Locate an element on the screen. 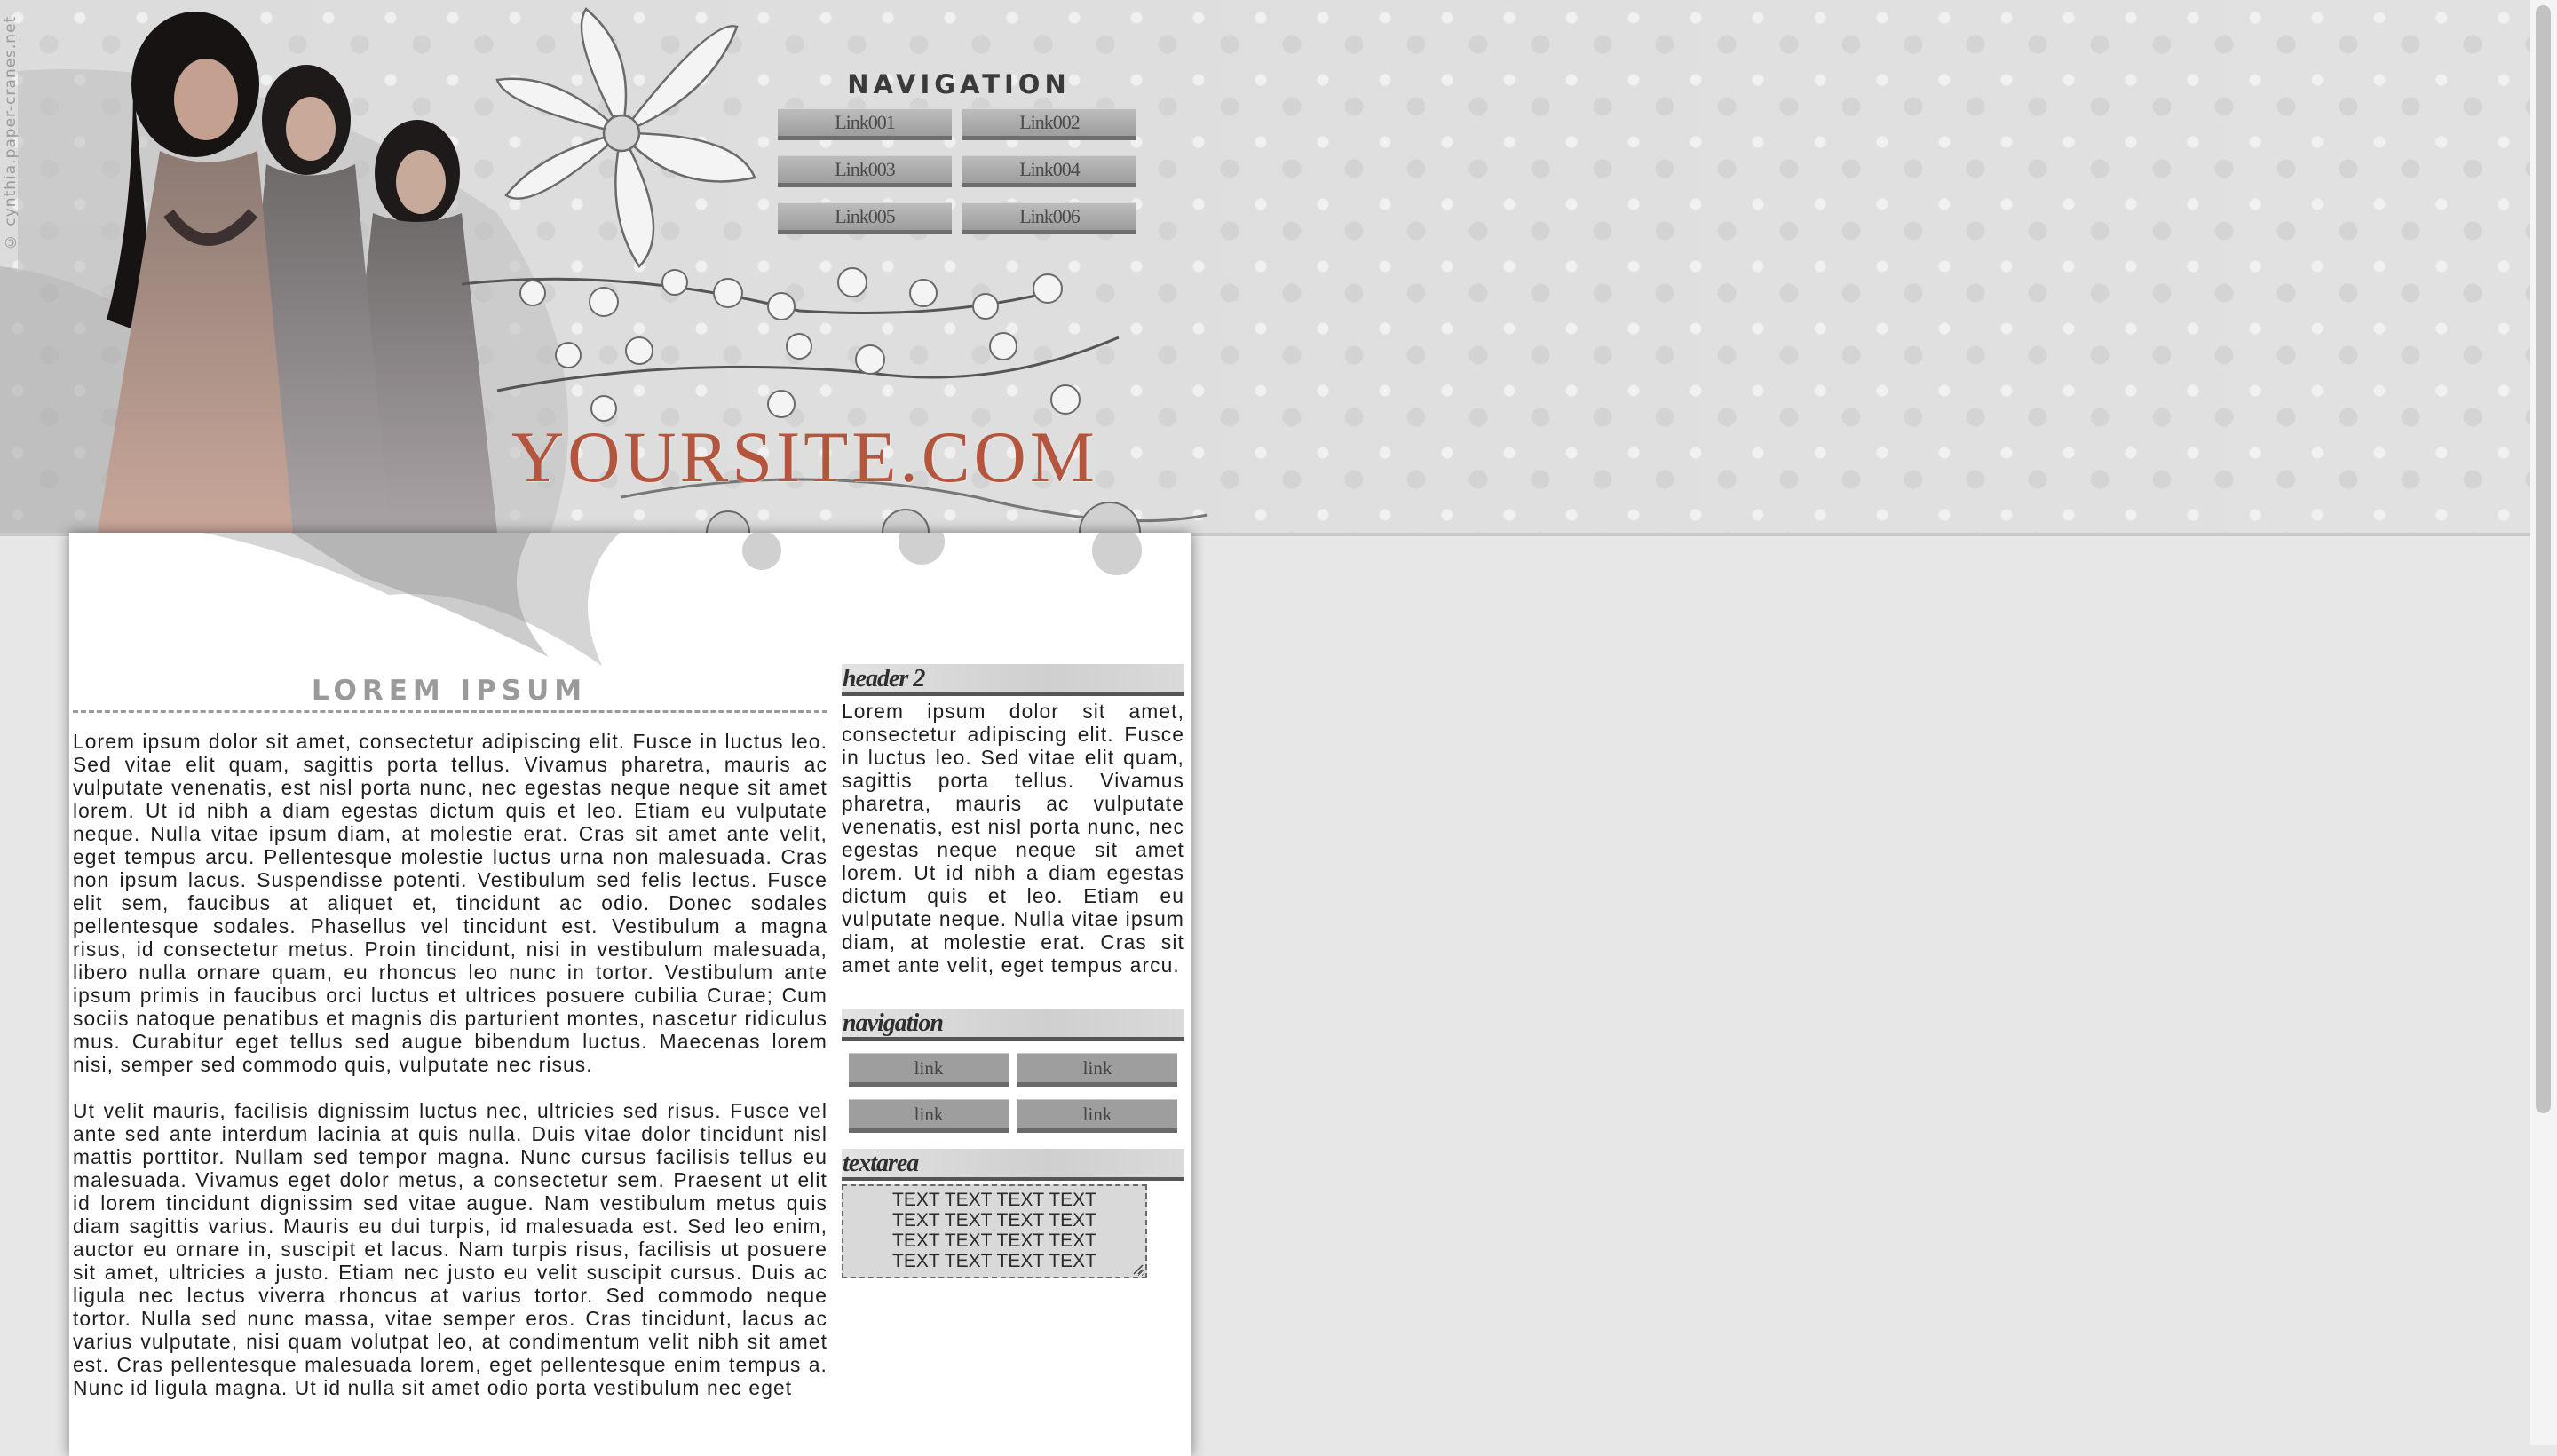 This screenshot has height=1456, width=2557. nav-link-001: Link001 is located at coordinates (865, 124).